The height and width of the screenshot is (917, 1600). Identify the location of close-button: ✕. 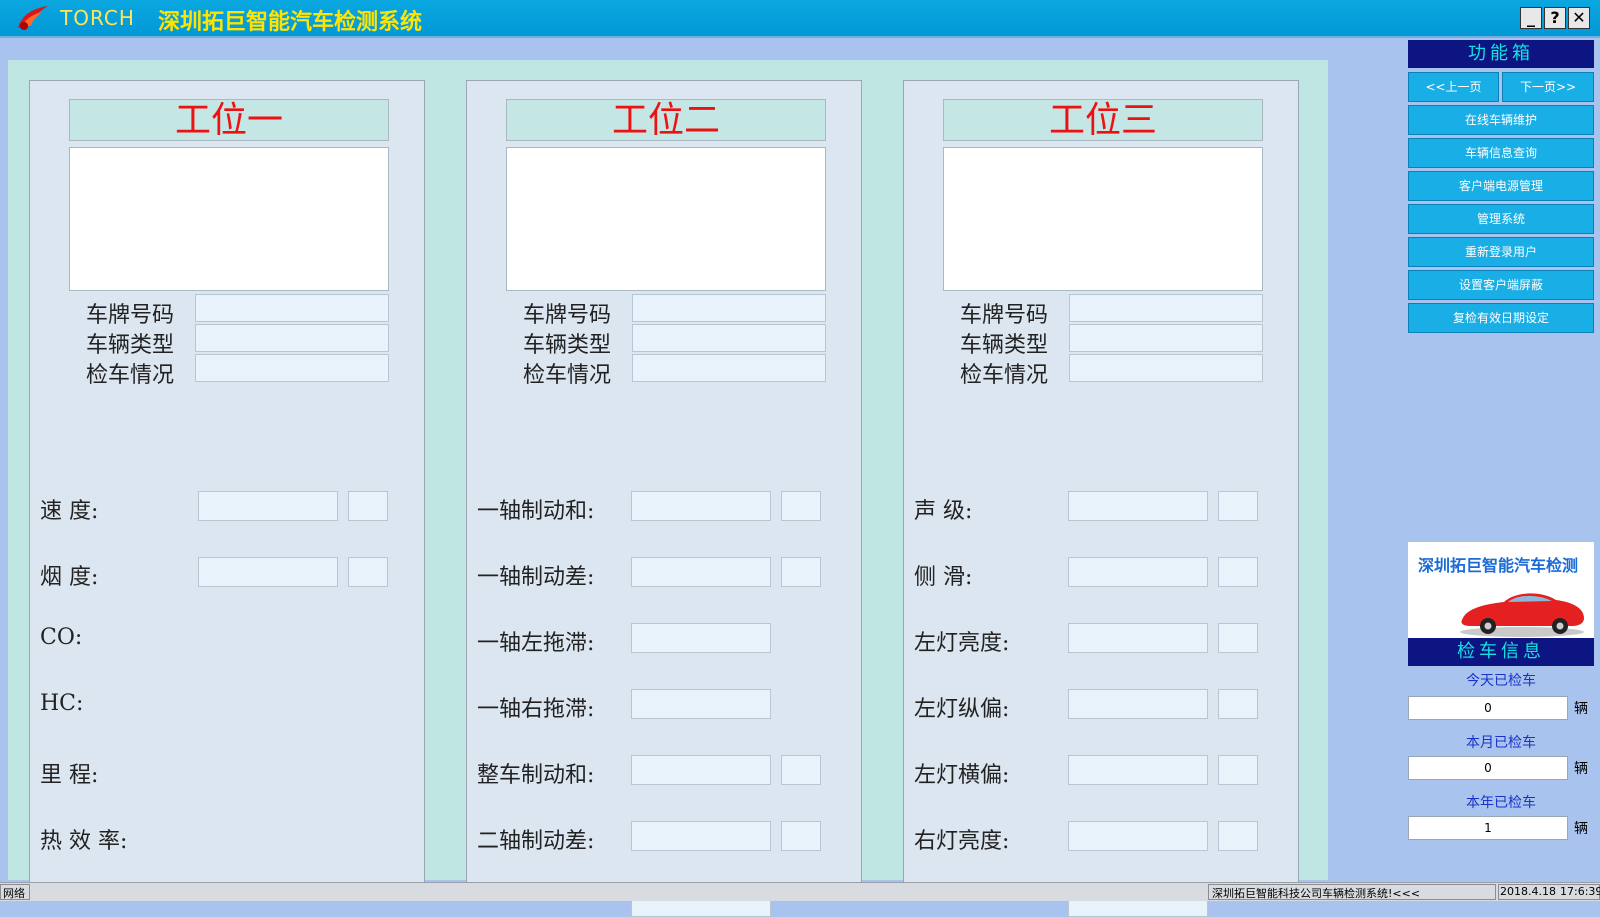
(1579, 18).